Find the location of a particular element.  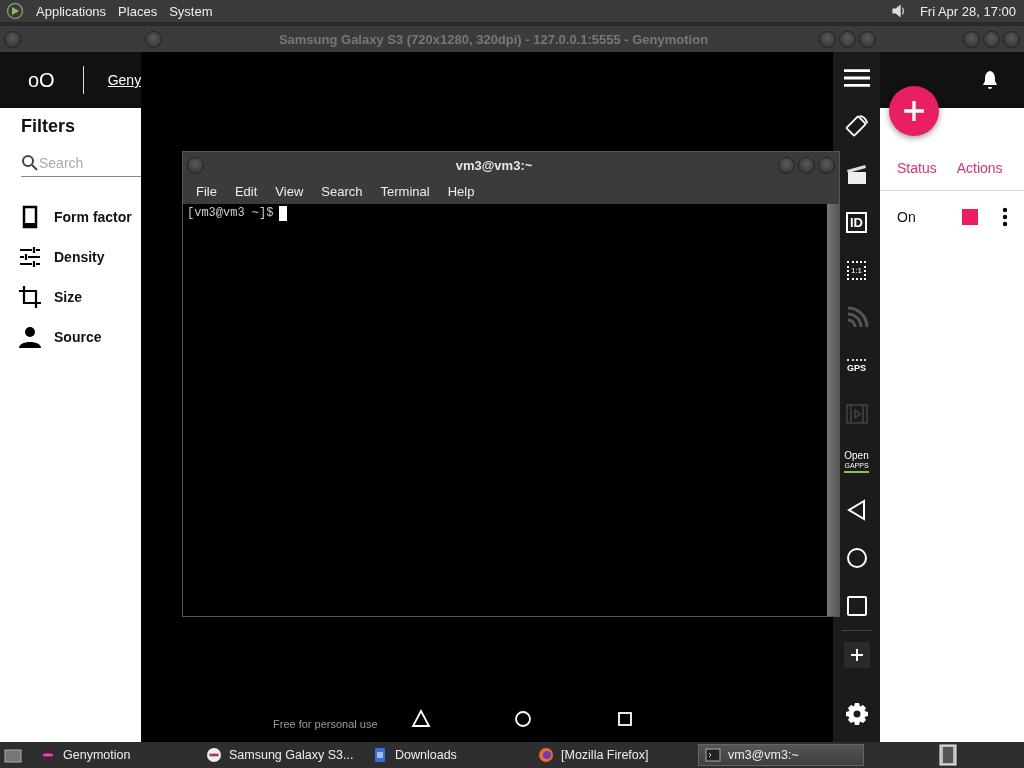

gps-button: GPS is located at coordinates (856, 366).